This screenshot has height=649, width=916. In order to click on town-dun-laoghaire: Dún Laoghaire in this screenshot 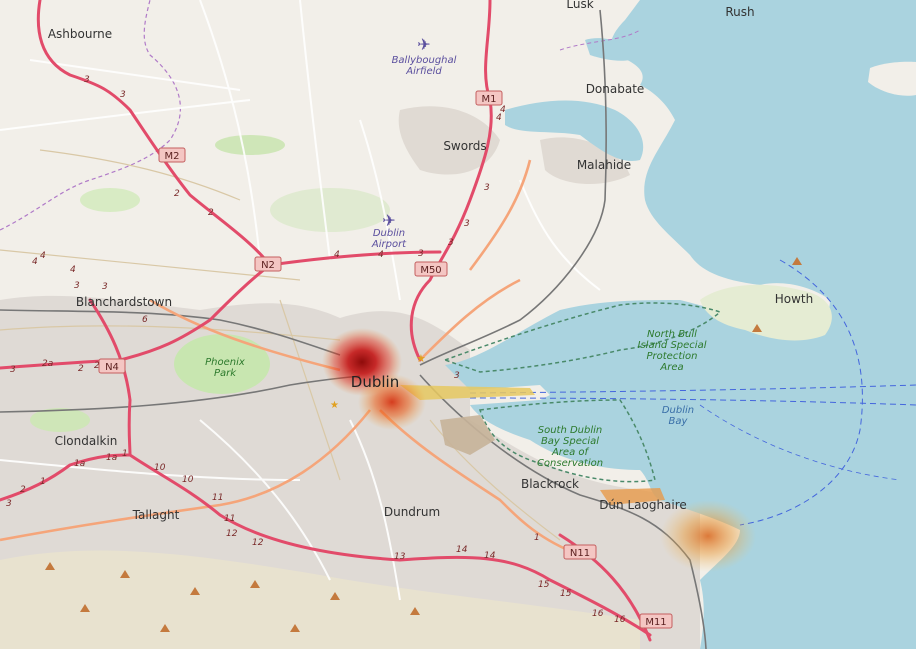, I will do `click(643, 505)`.